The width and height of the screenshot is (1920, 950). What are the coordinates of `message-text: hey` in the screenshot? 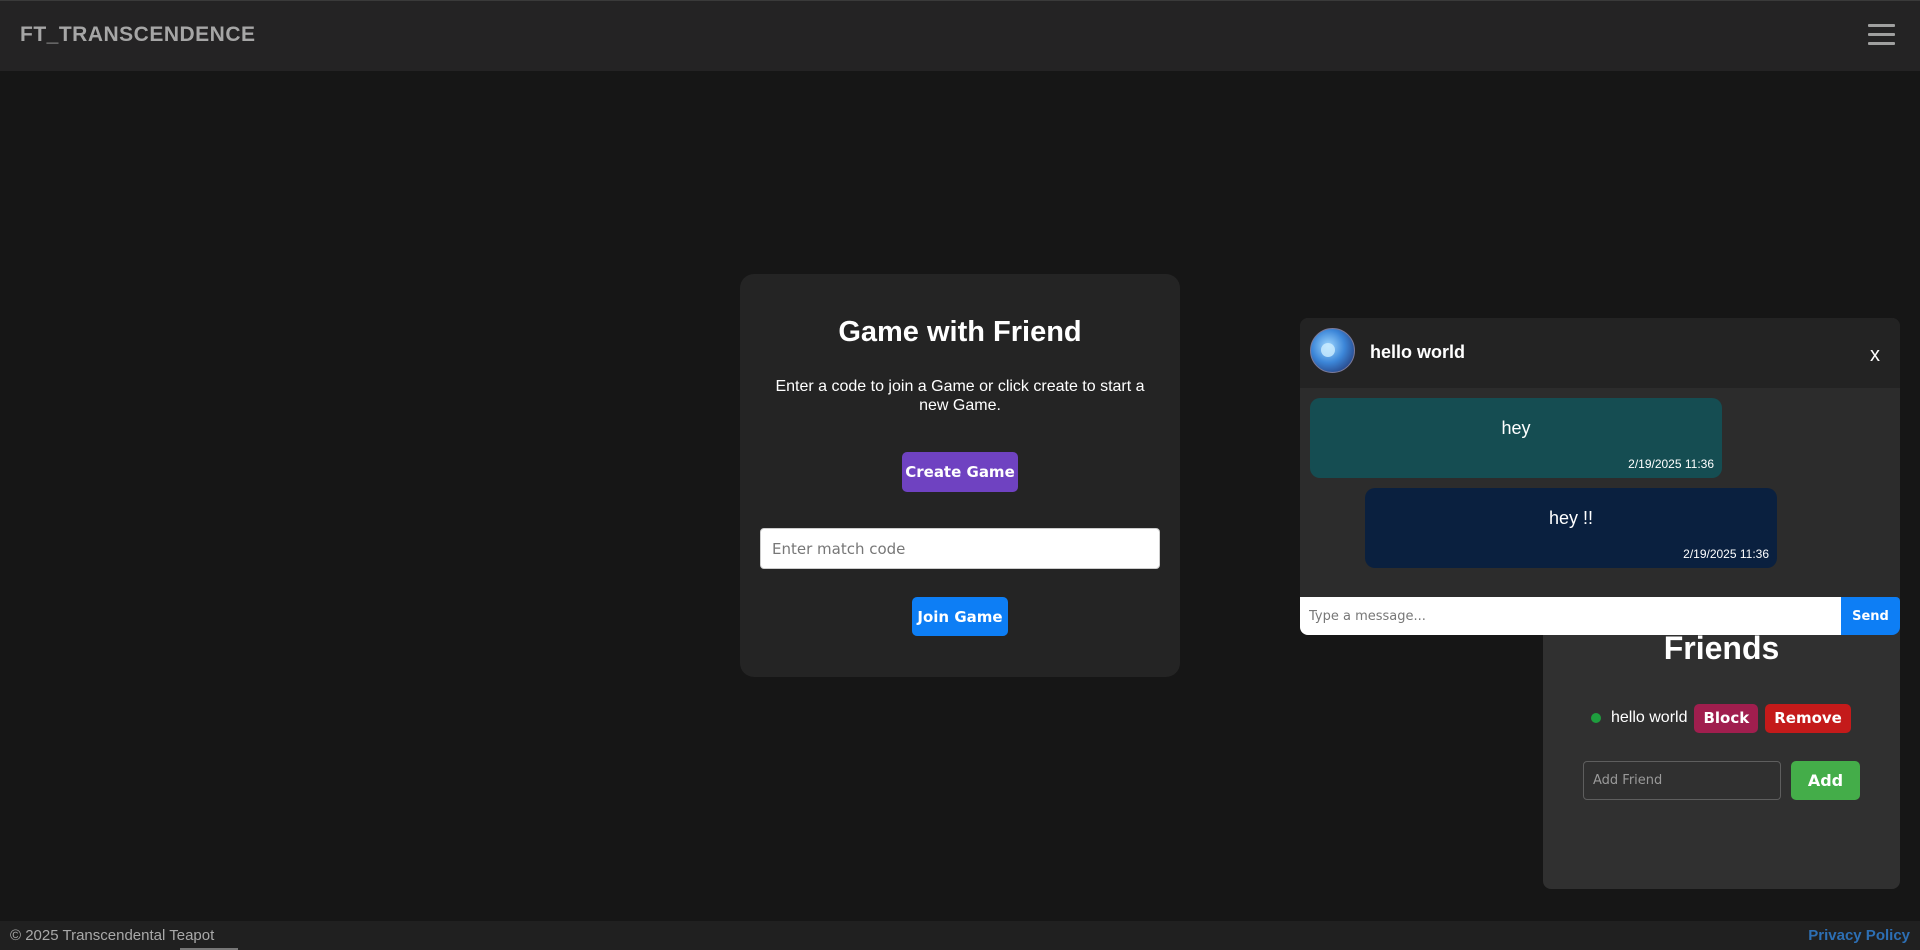 It's located at (1516, 428).